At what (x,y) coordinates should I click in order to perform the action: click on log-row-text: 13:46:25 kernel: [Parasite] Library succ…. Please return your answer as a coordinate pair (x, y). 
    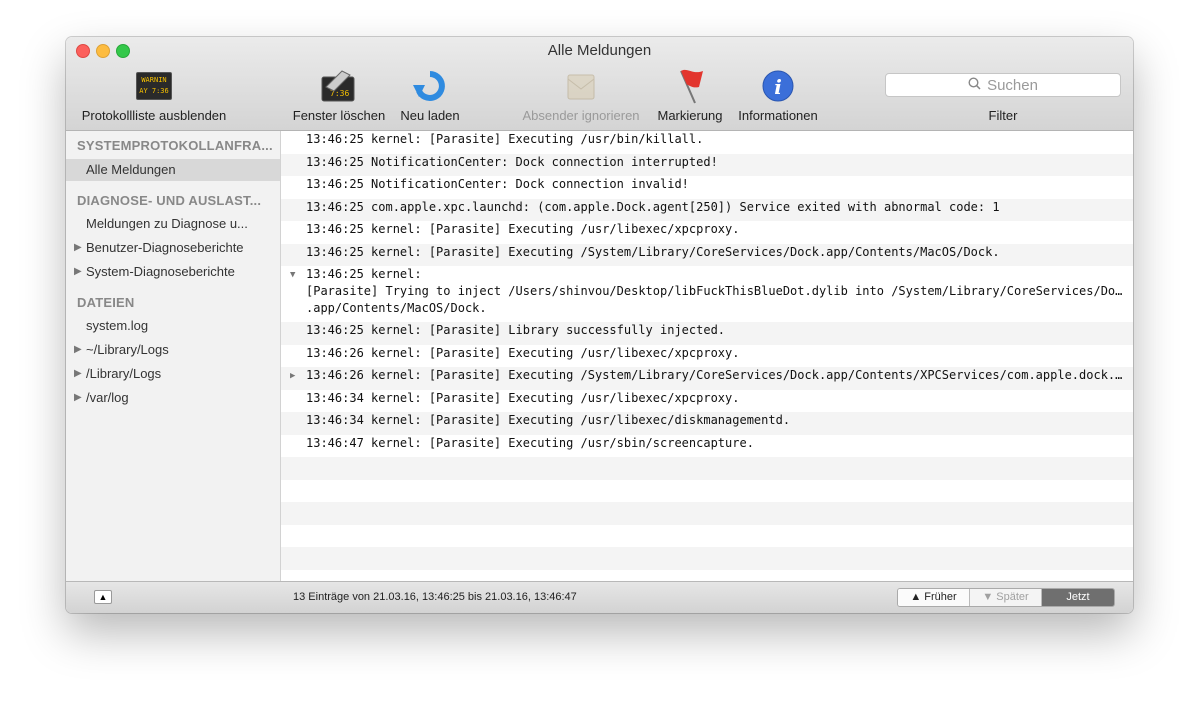
    Looking at the image, I should click on (516, 330).